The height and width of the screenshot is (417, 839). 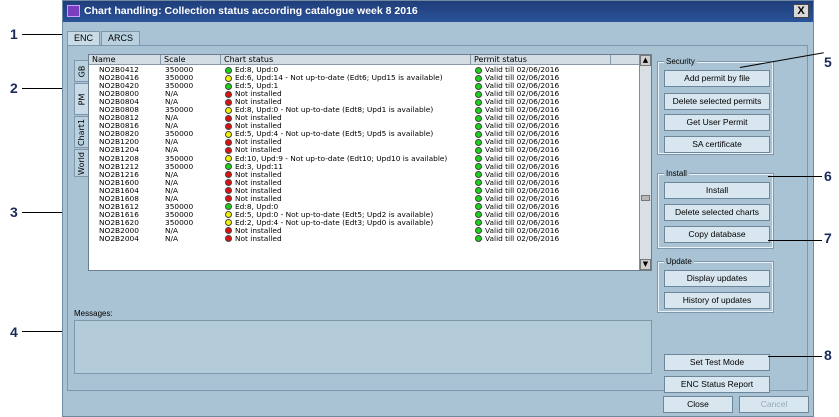 I want to click on scroll-up-icon: ▲, so click(x=645, y=60).